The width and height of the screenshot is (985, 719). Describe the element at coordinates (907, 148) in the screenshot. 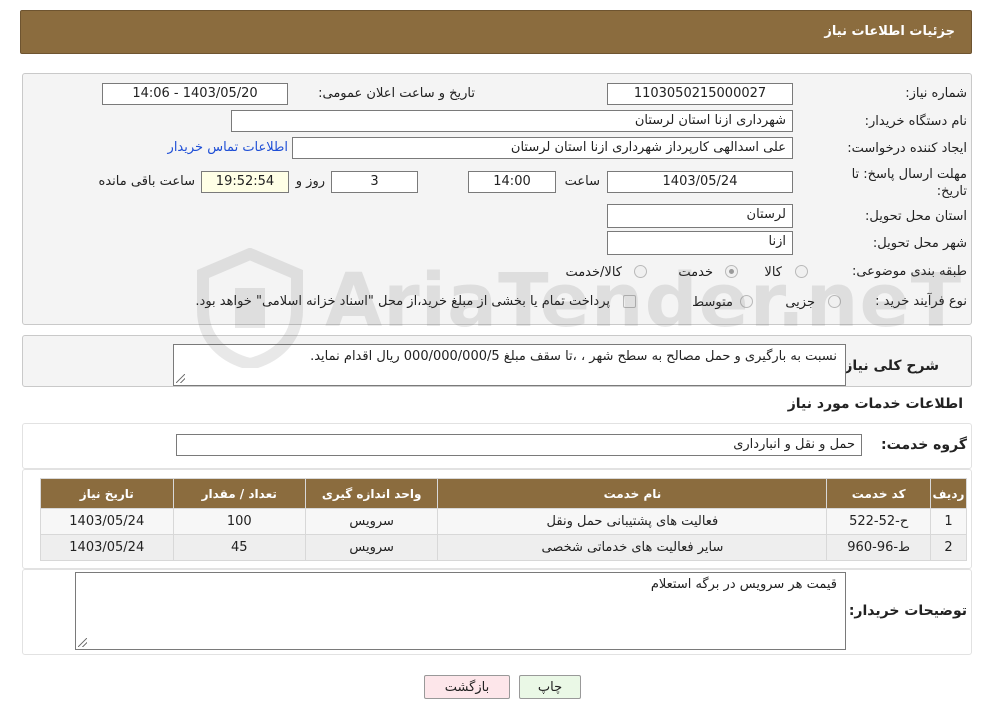

I see `creator-label: ایجاد کننده درخواست:` at that location.